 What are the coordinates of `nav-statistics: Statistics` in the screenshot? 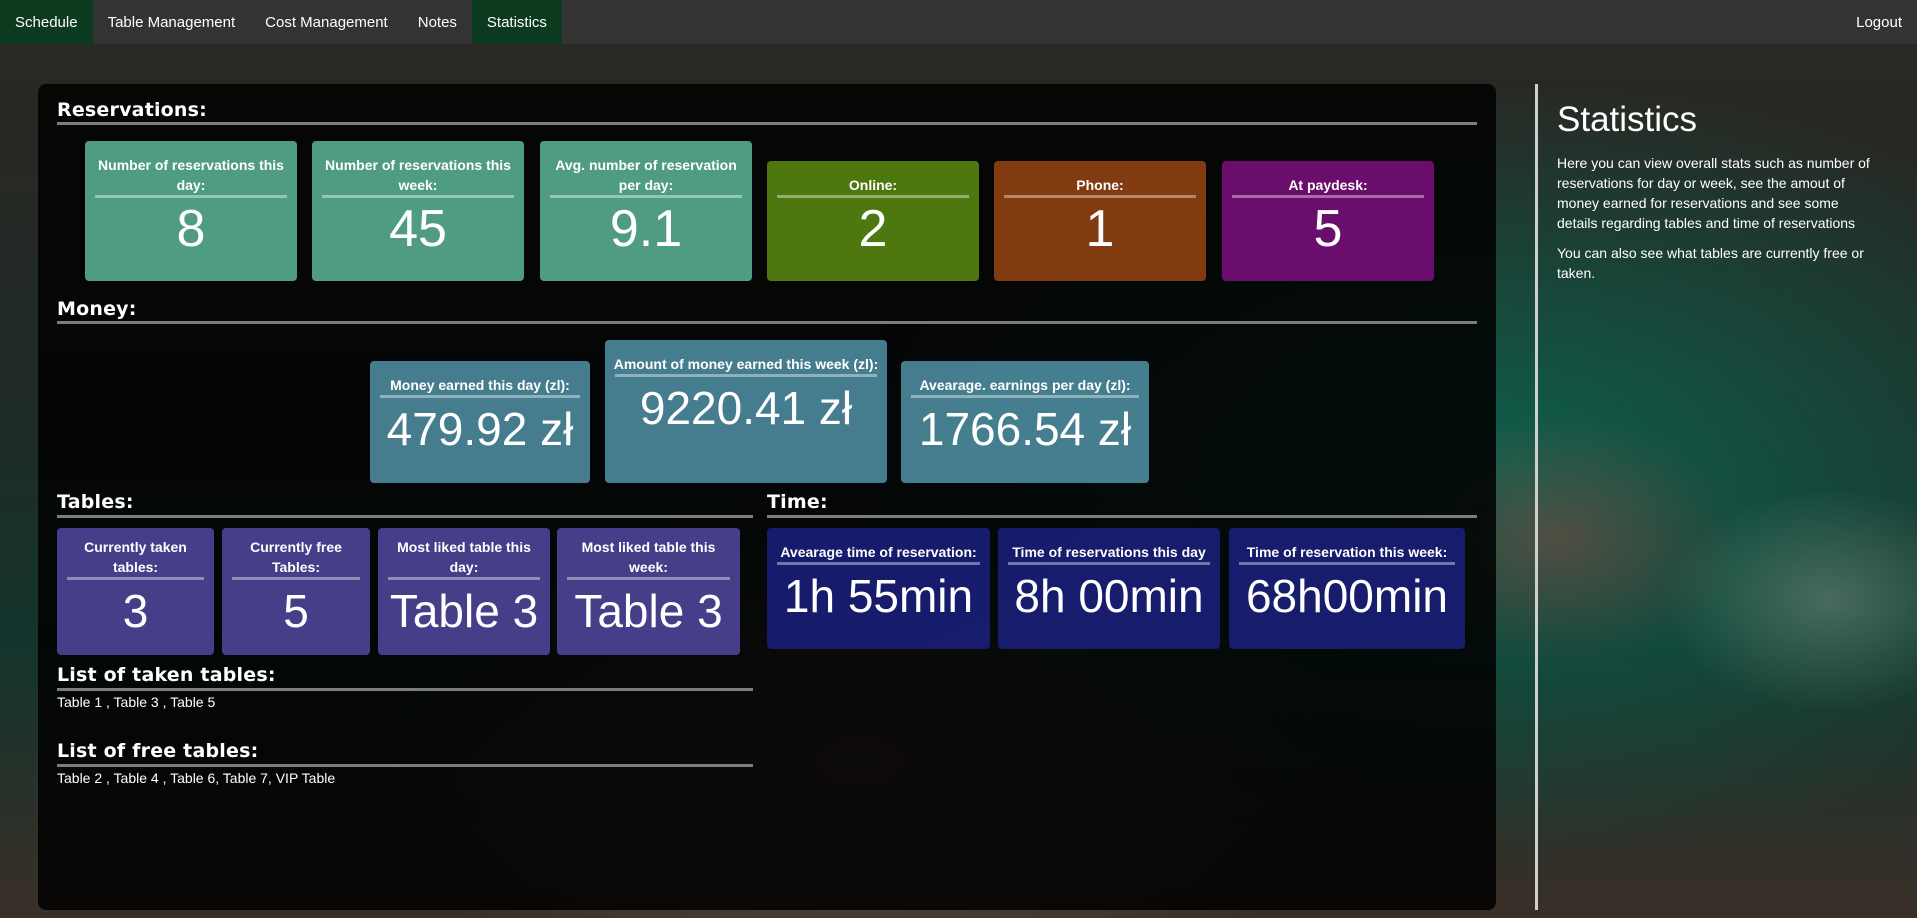 It's located at (516, 22).